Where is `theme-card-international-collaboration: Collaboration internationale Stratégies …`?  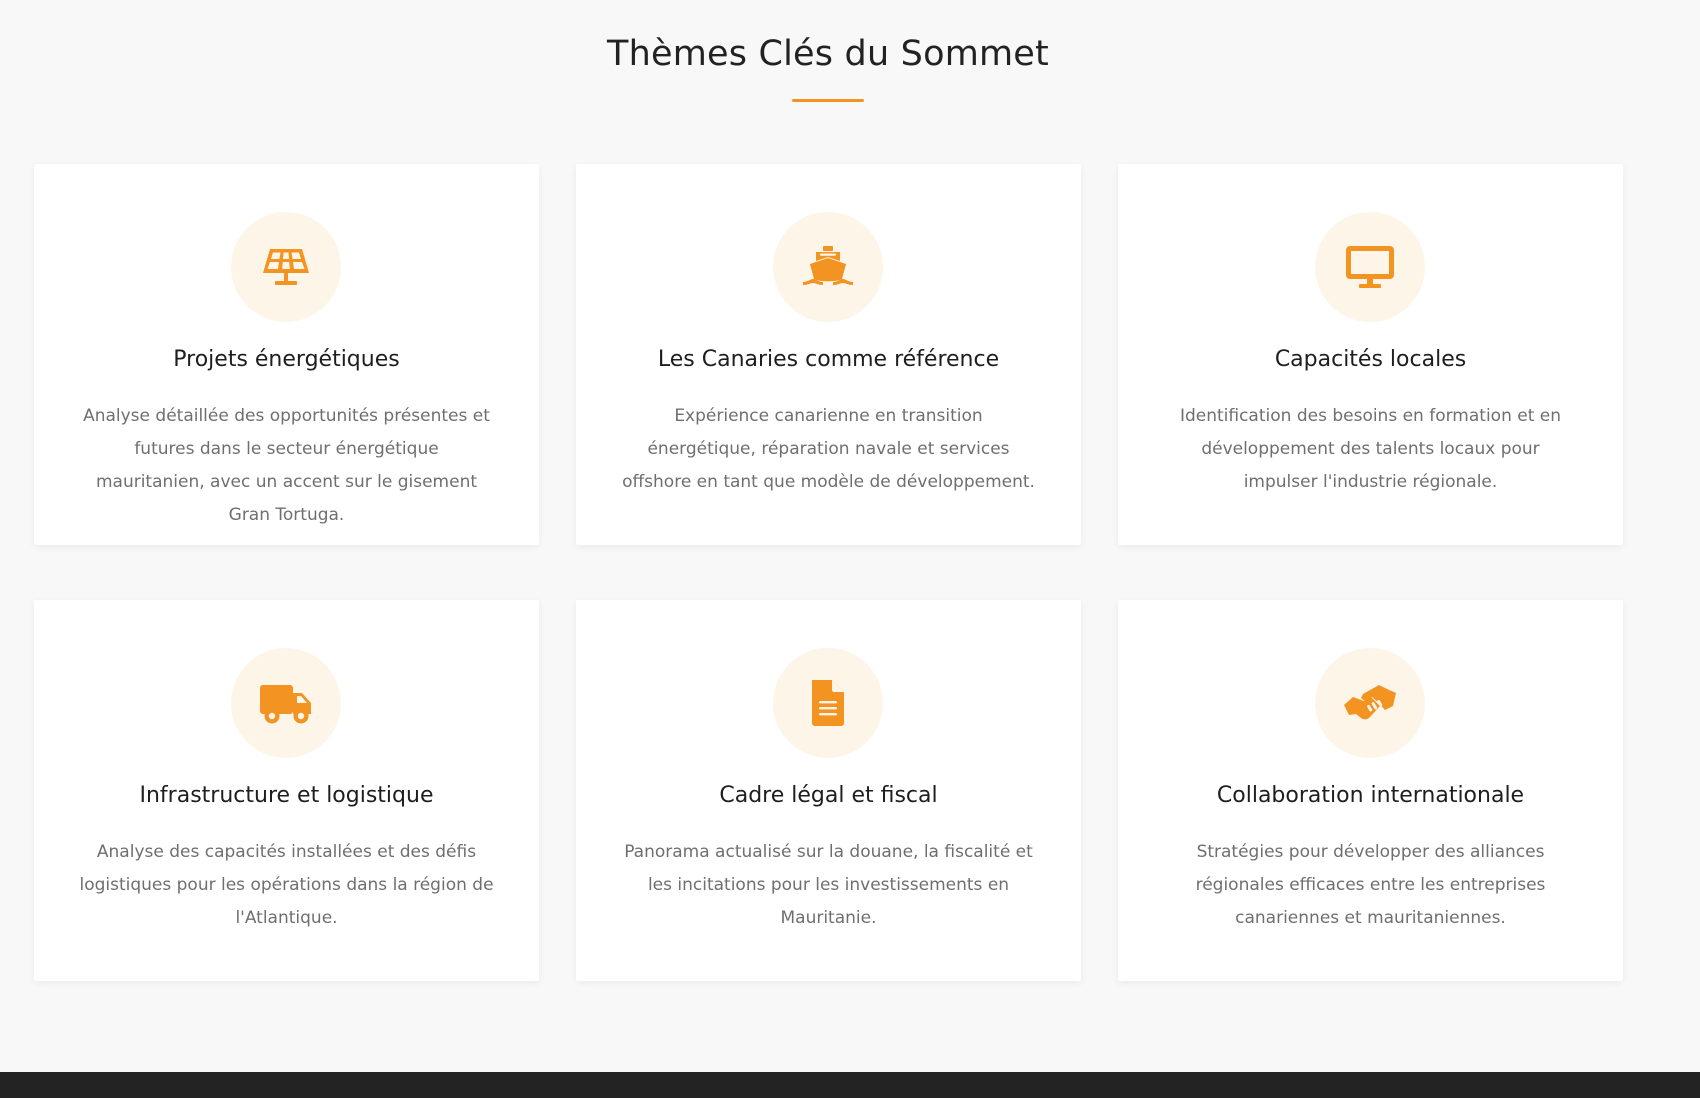 theme-card-international-collaboration: Collaboration internationale Stratégies … is located at coordinates (1370, 790).